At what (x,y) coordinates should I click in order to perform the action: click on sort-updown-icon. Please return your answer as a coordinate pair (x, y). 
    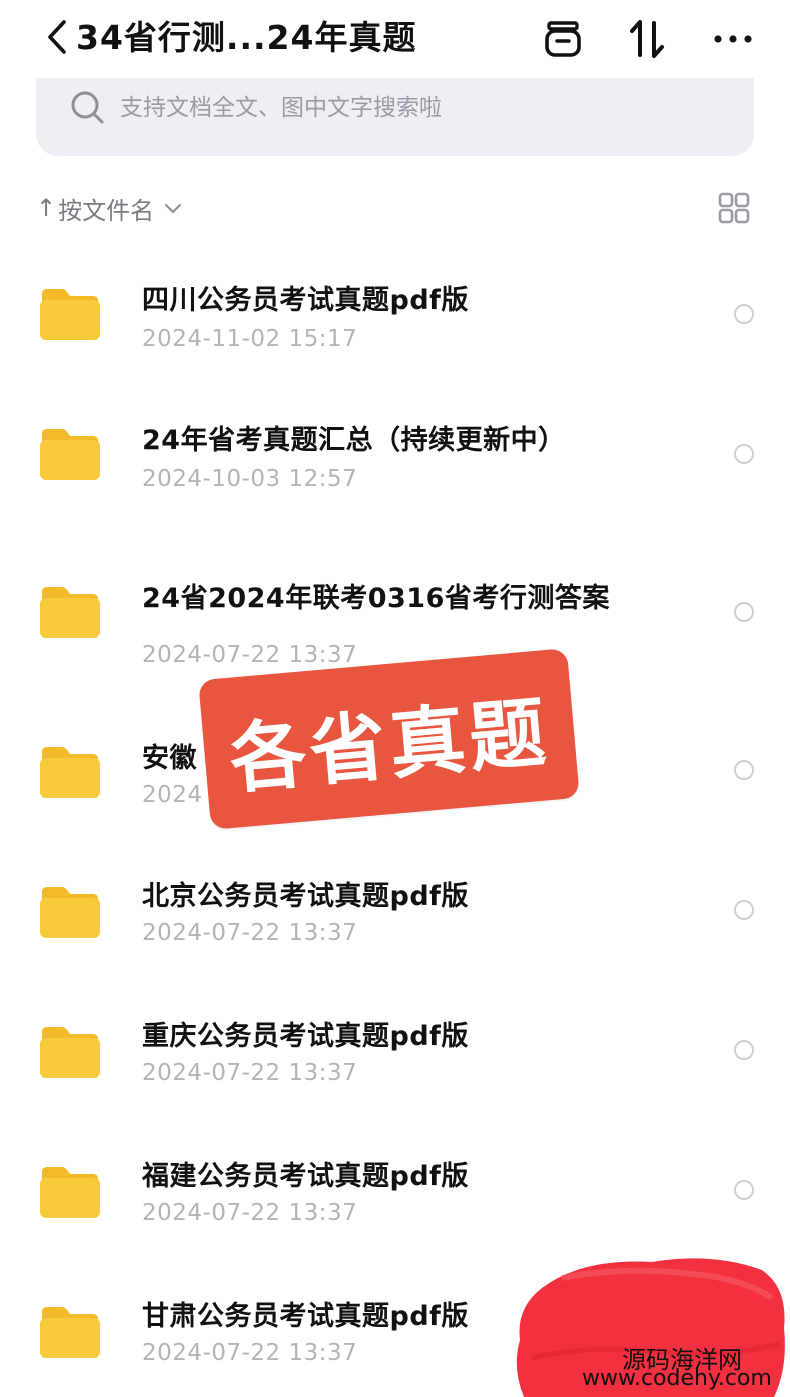
    Looking at the image, I should click on (647, 39).